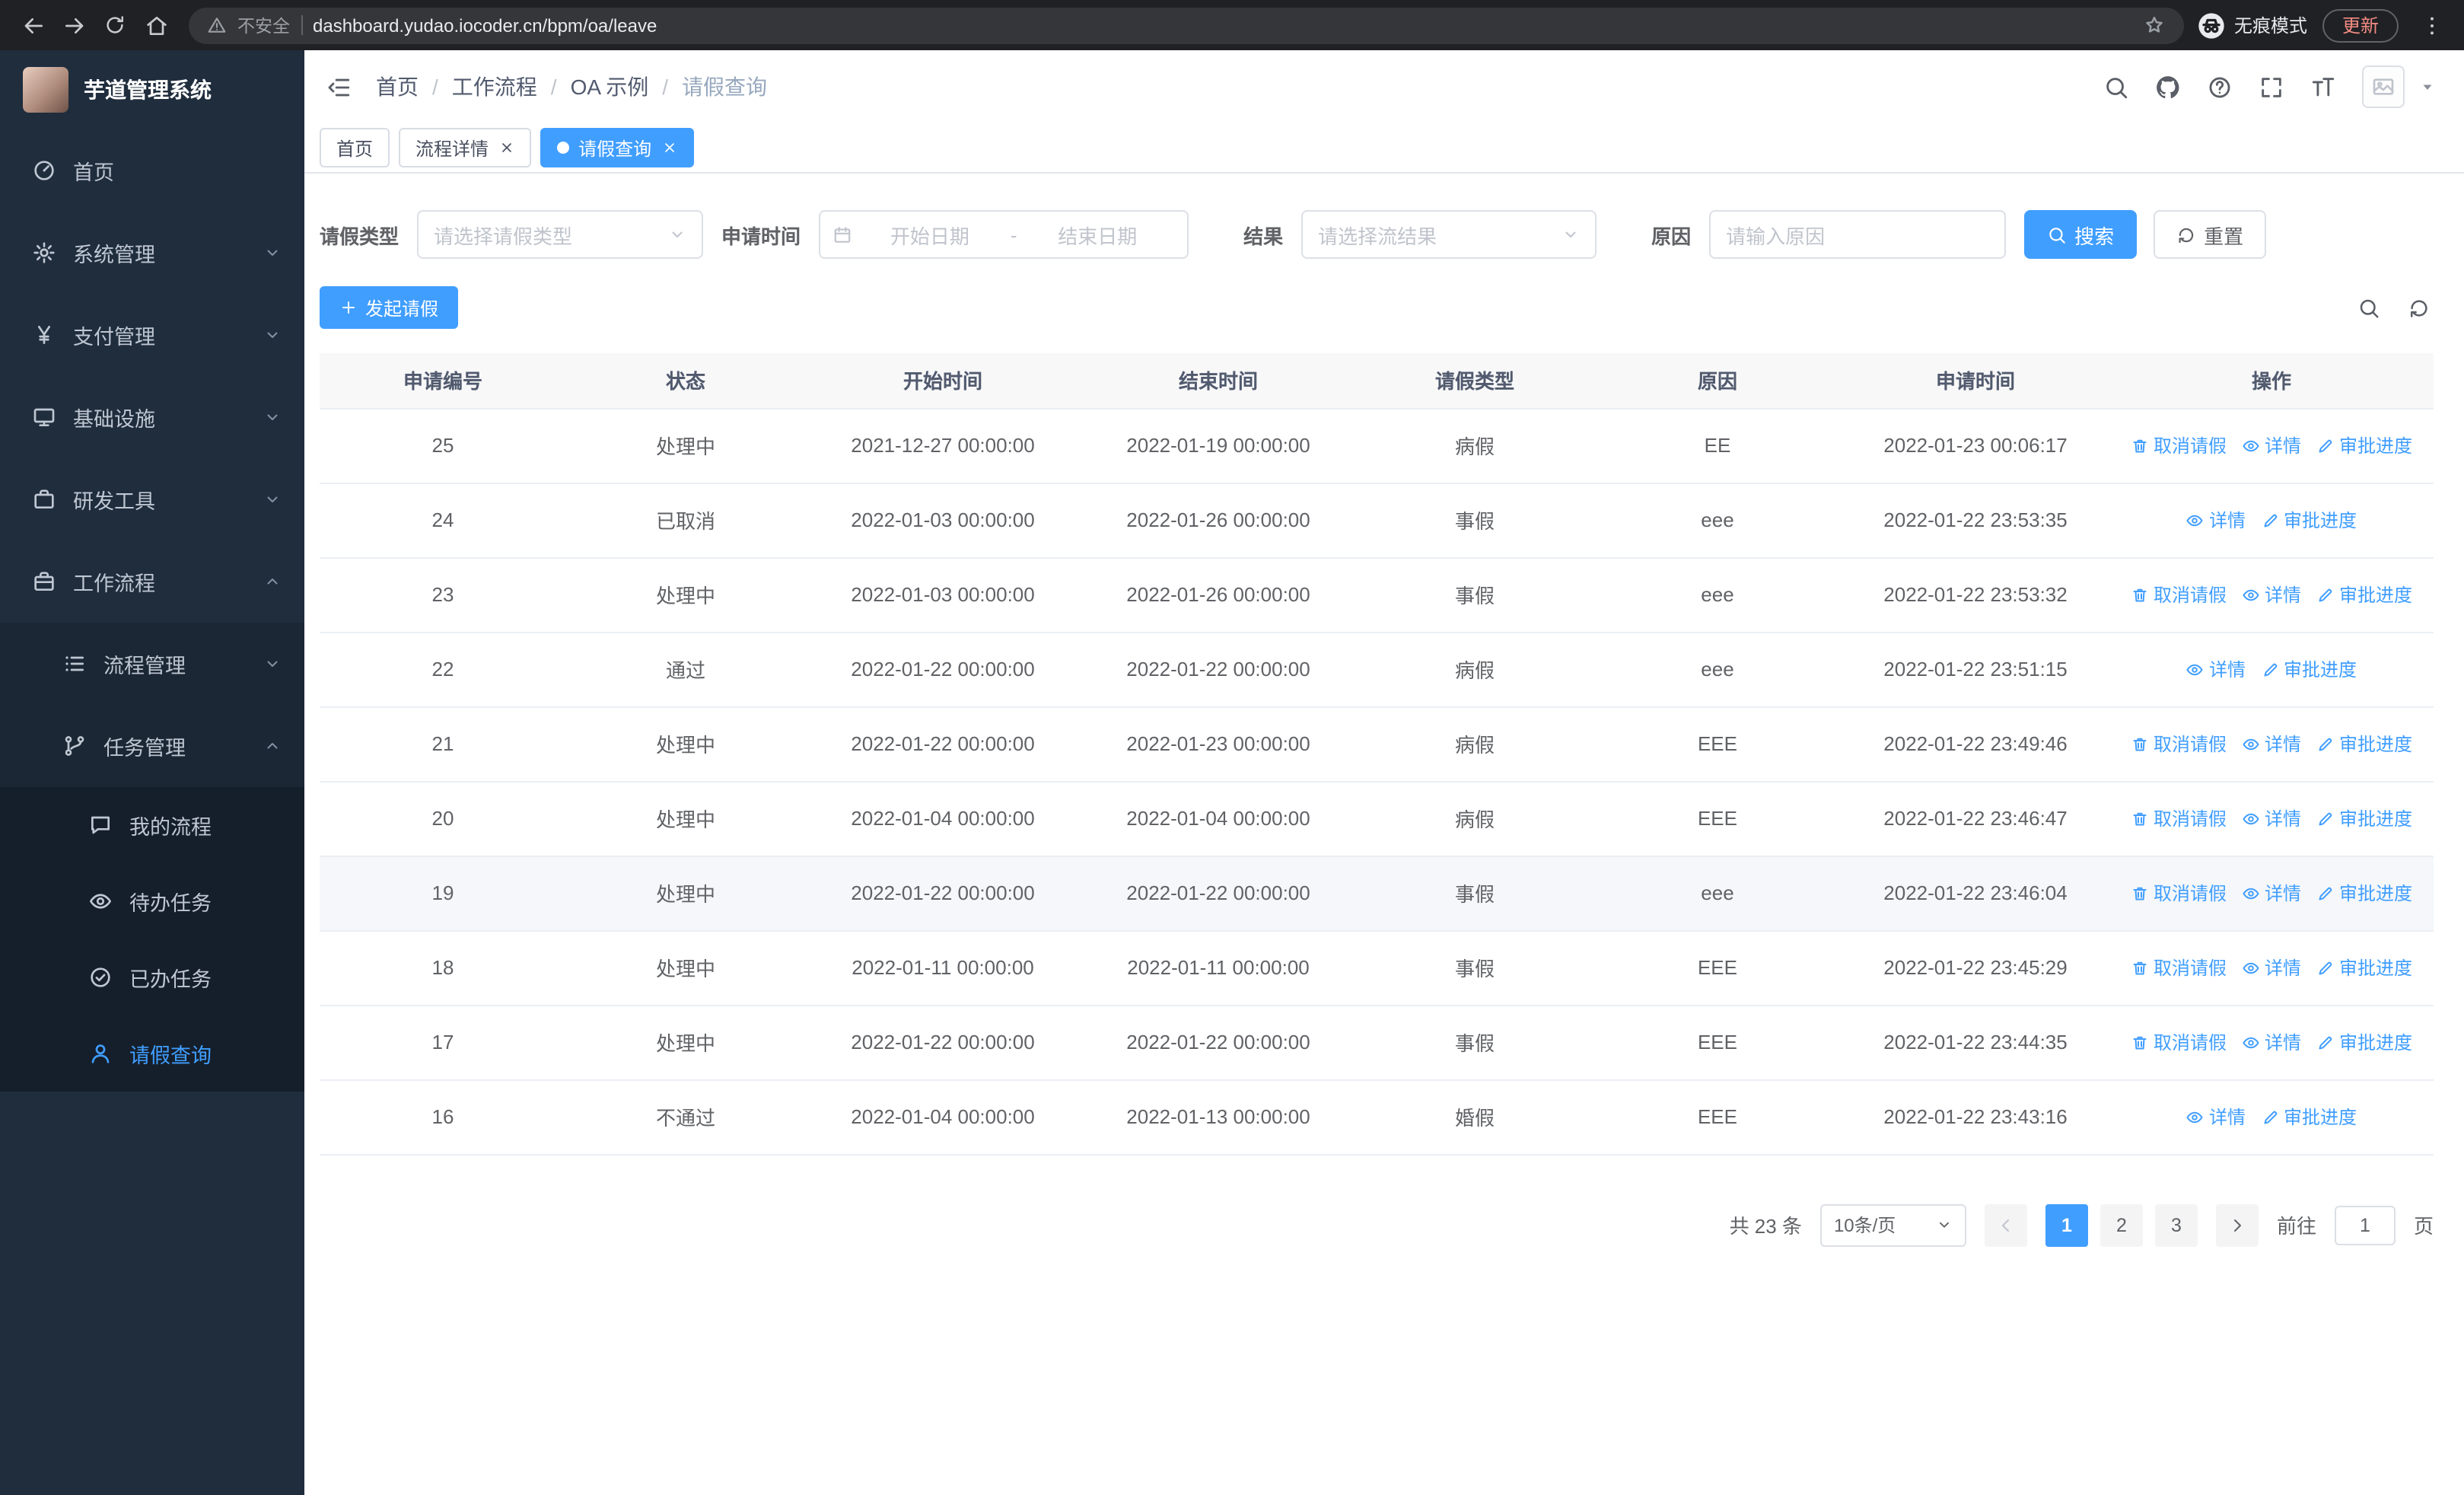 This screenshot has width=2464, height=1495. Describe the element at coordinates (2121, 1225) in the screenshot. I see `page-button-2: 2` at that location.